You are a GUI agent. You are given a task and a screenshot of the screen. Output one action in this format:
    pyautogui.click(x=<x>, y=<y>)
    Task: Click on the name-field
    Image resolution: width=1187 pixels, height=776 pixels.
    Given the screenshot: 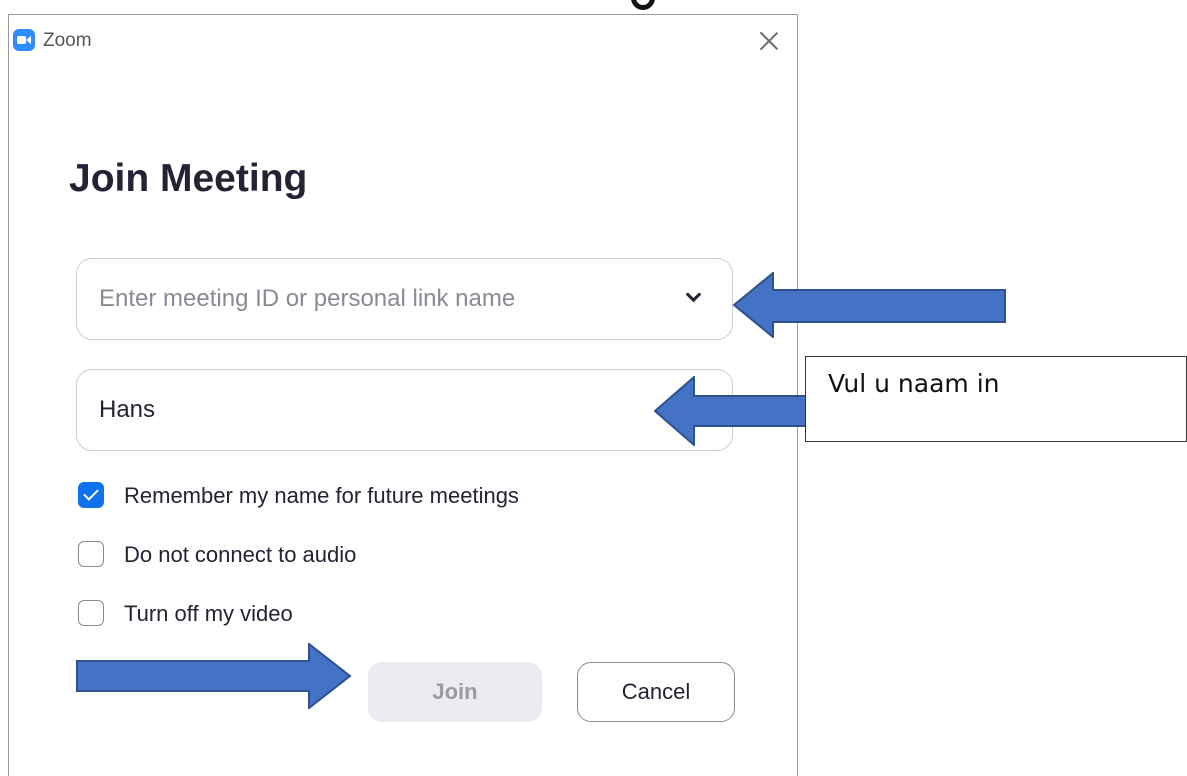 What is the action you would take?
    pyautogui.click(x=404, y=410)
    